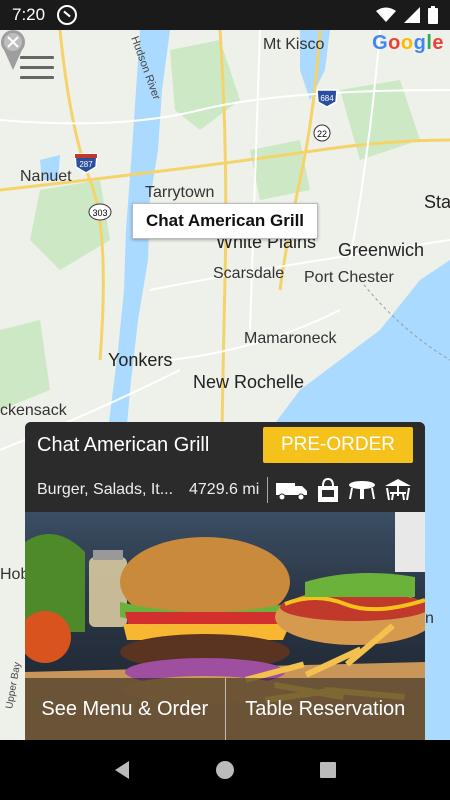 Image resolution: width=450 pixels, height=800 pixels. What do you see at coordinates (408, 43) in the screenshot?
I see `google-logo: Google` at bounding box center [408, 43].